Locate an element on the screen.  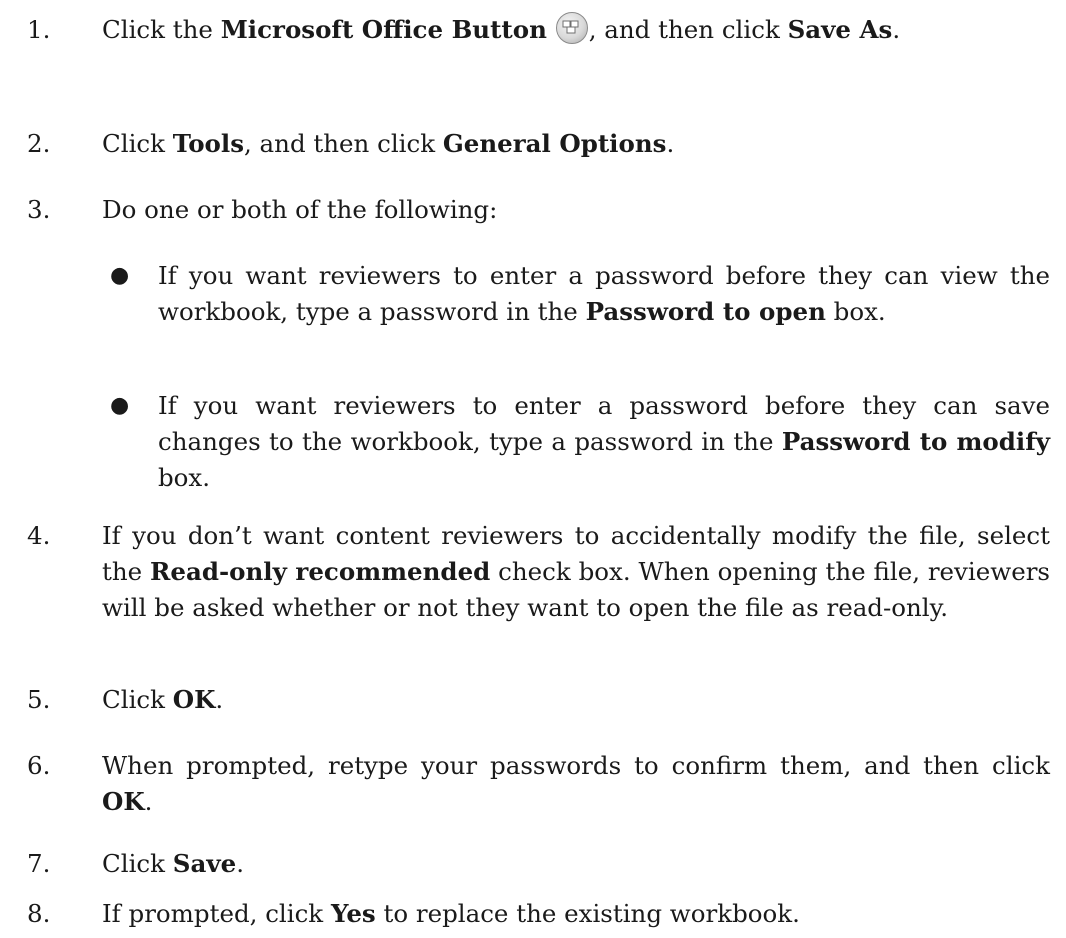
password-to-open-label: Password to open is located at coordinates (705, 311).